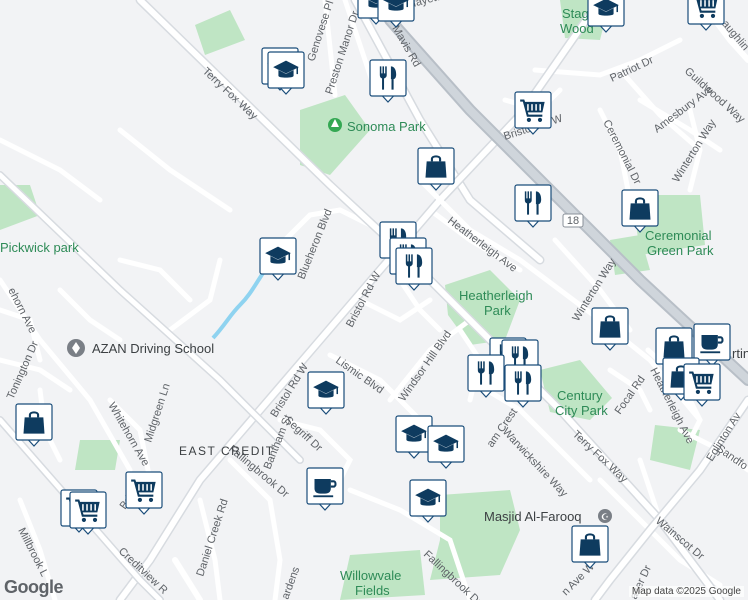 Image resolution: width=748 pixels, height=600 pixels. I want to click on google-logo: Google, so click(34, 587).